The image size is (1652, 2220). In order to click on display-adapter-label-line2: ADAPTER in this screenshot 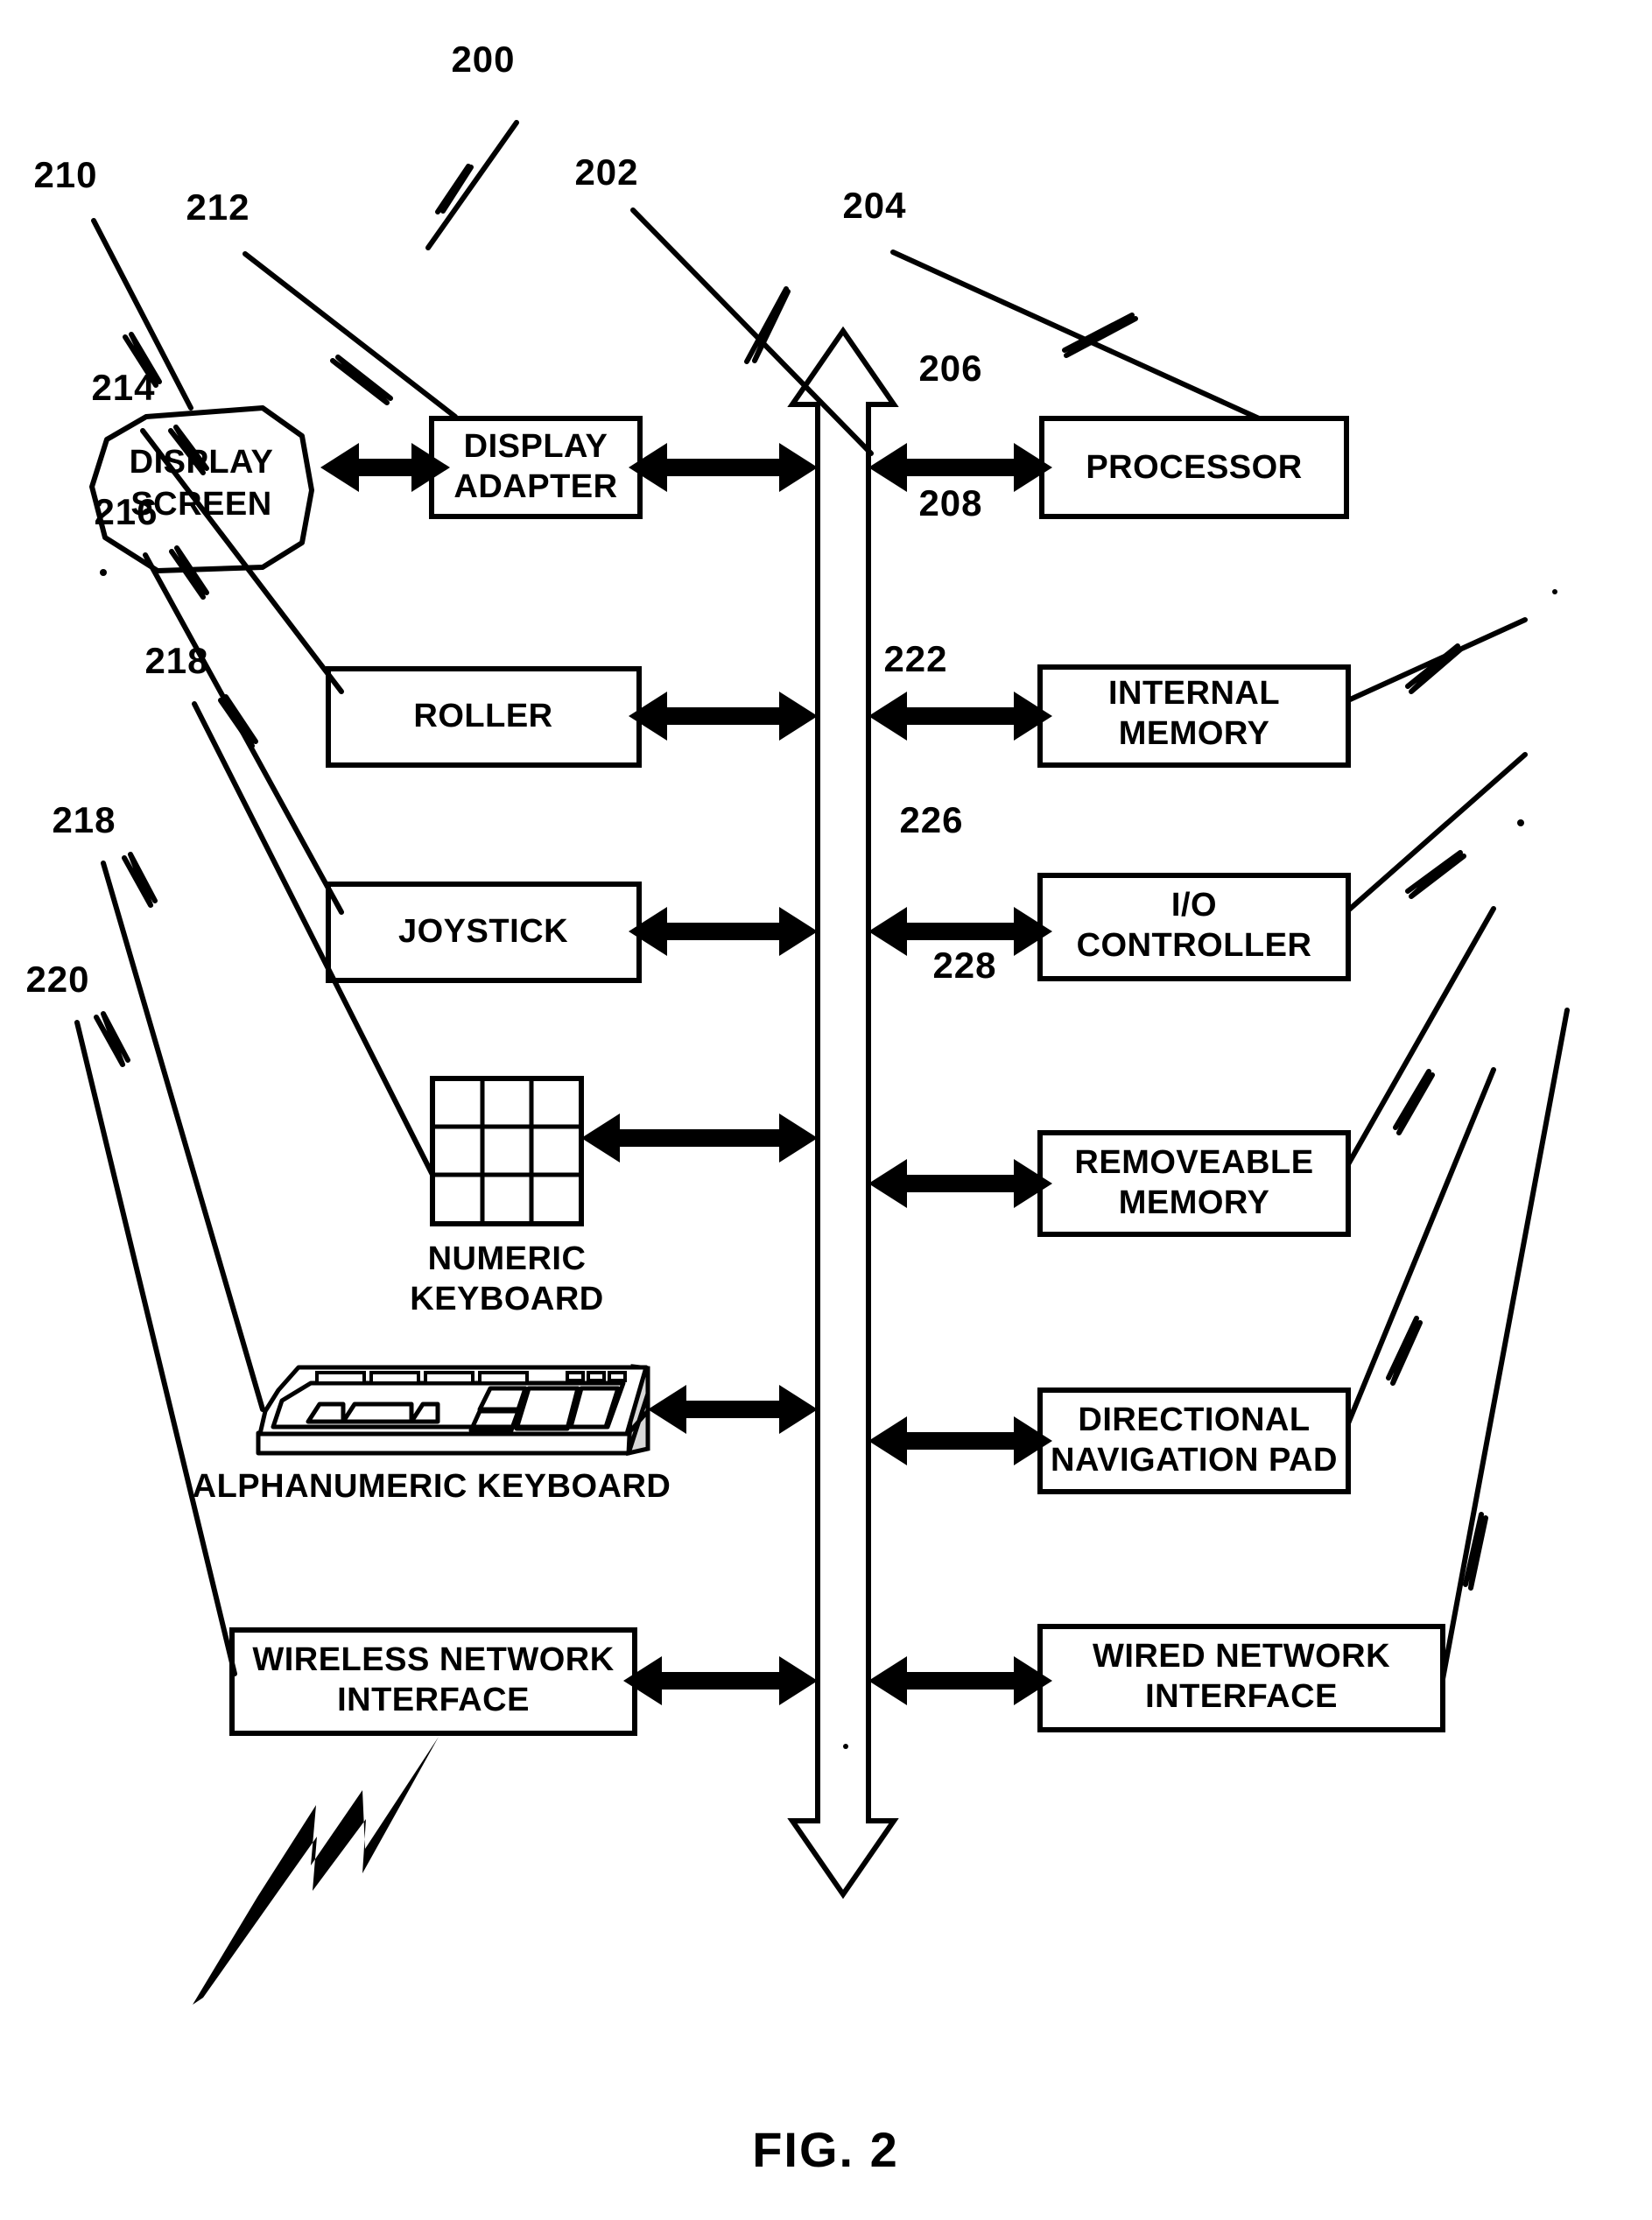, I will do `click(535, 486)`.